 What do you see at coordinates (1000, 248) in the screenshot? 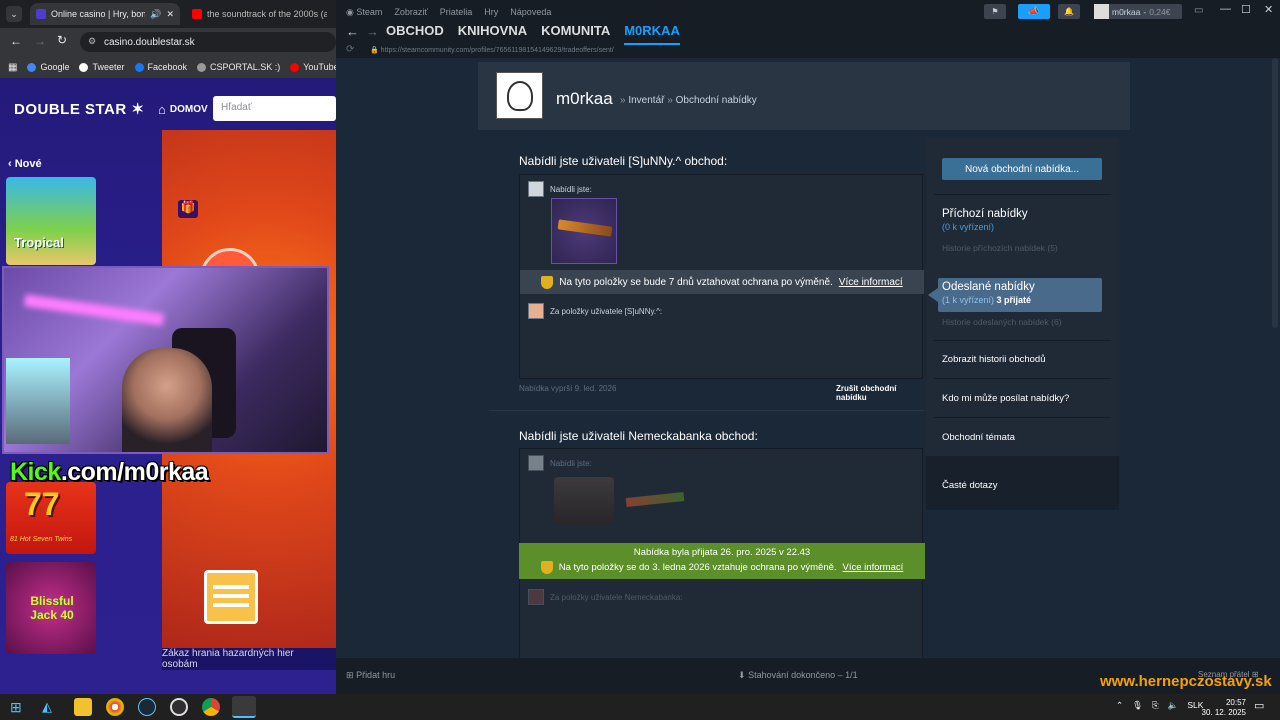
I see `incoming-history-link: Historie příchozích nabídek (5)` at bounding box center [1000, 248].